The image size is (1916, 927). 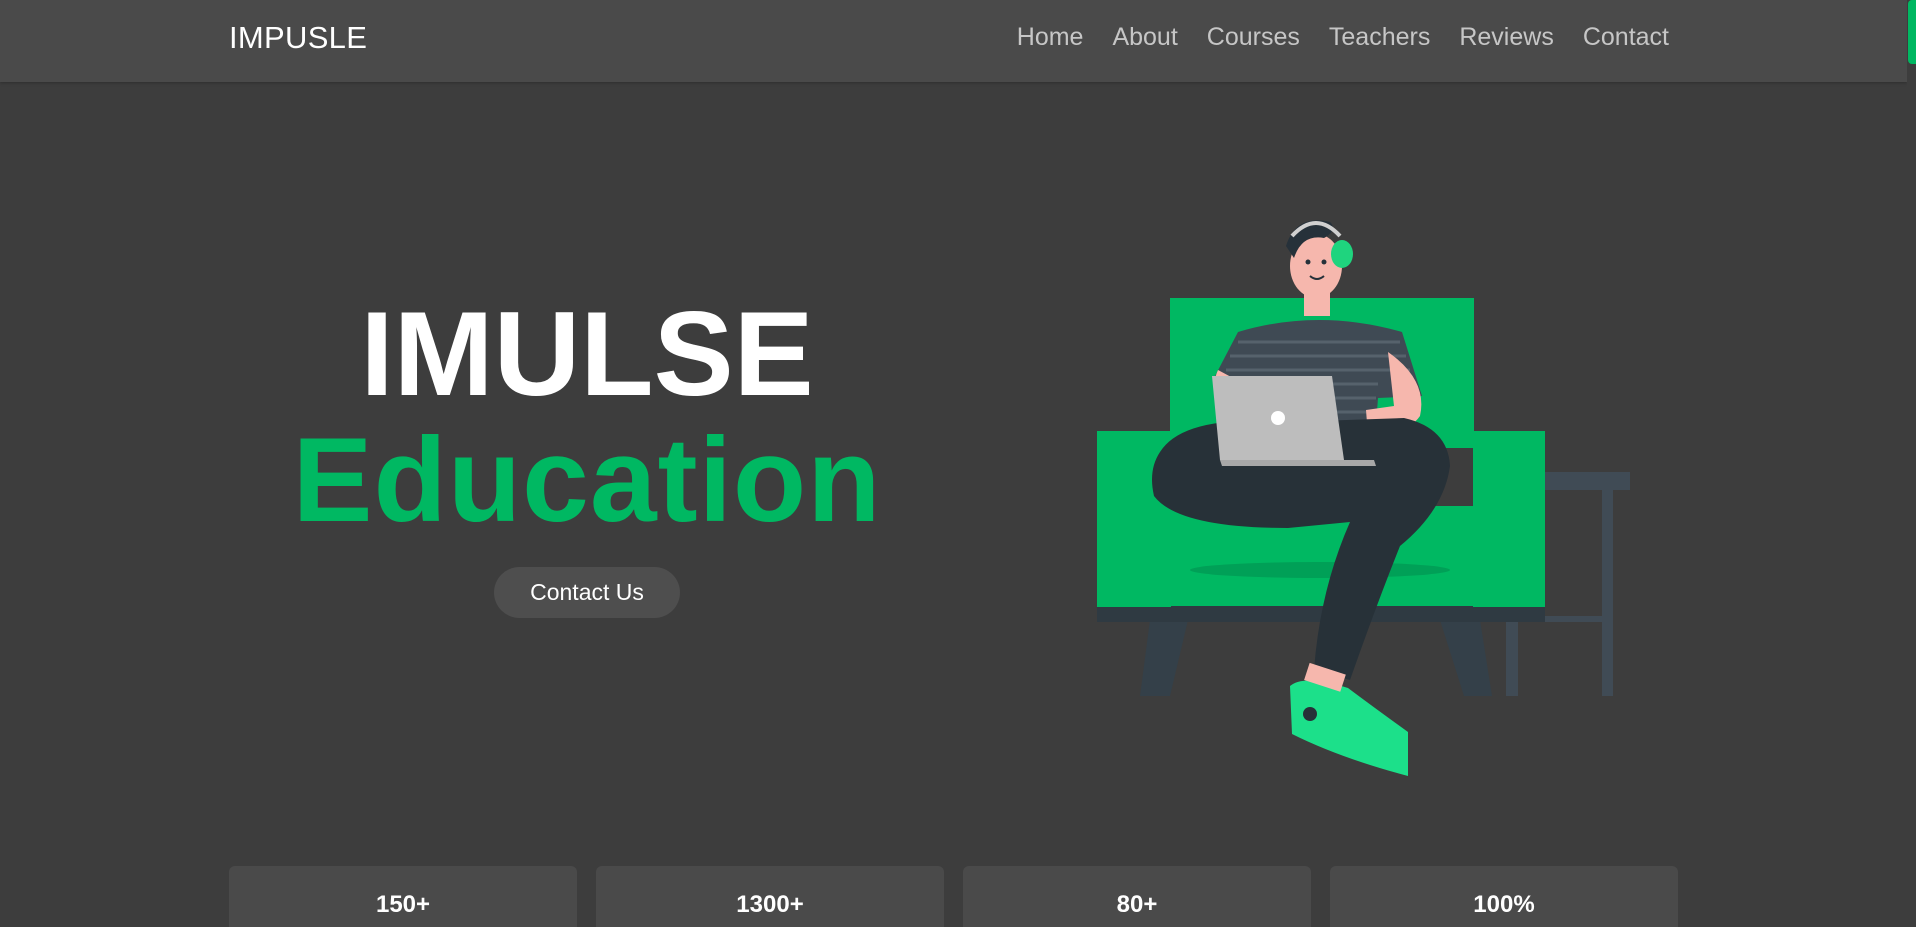 What do you see at coordinates (298, 38) in the screenshot?
I see `logo: IMPUSLE` at bounding box center [298, 38].